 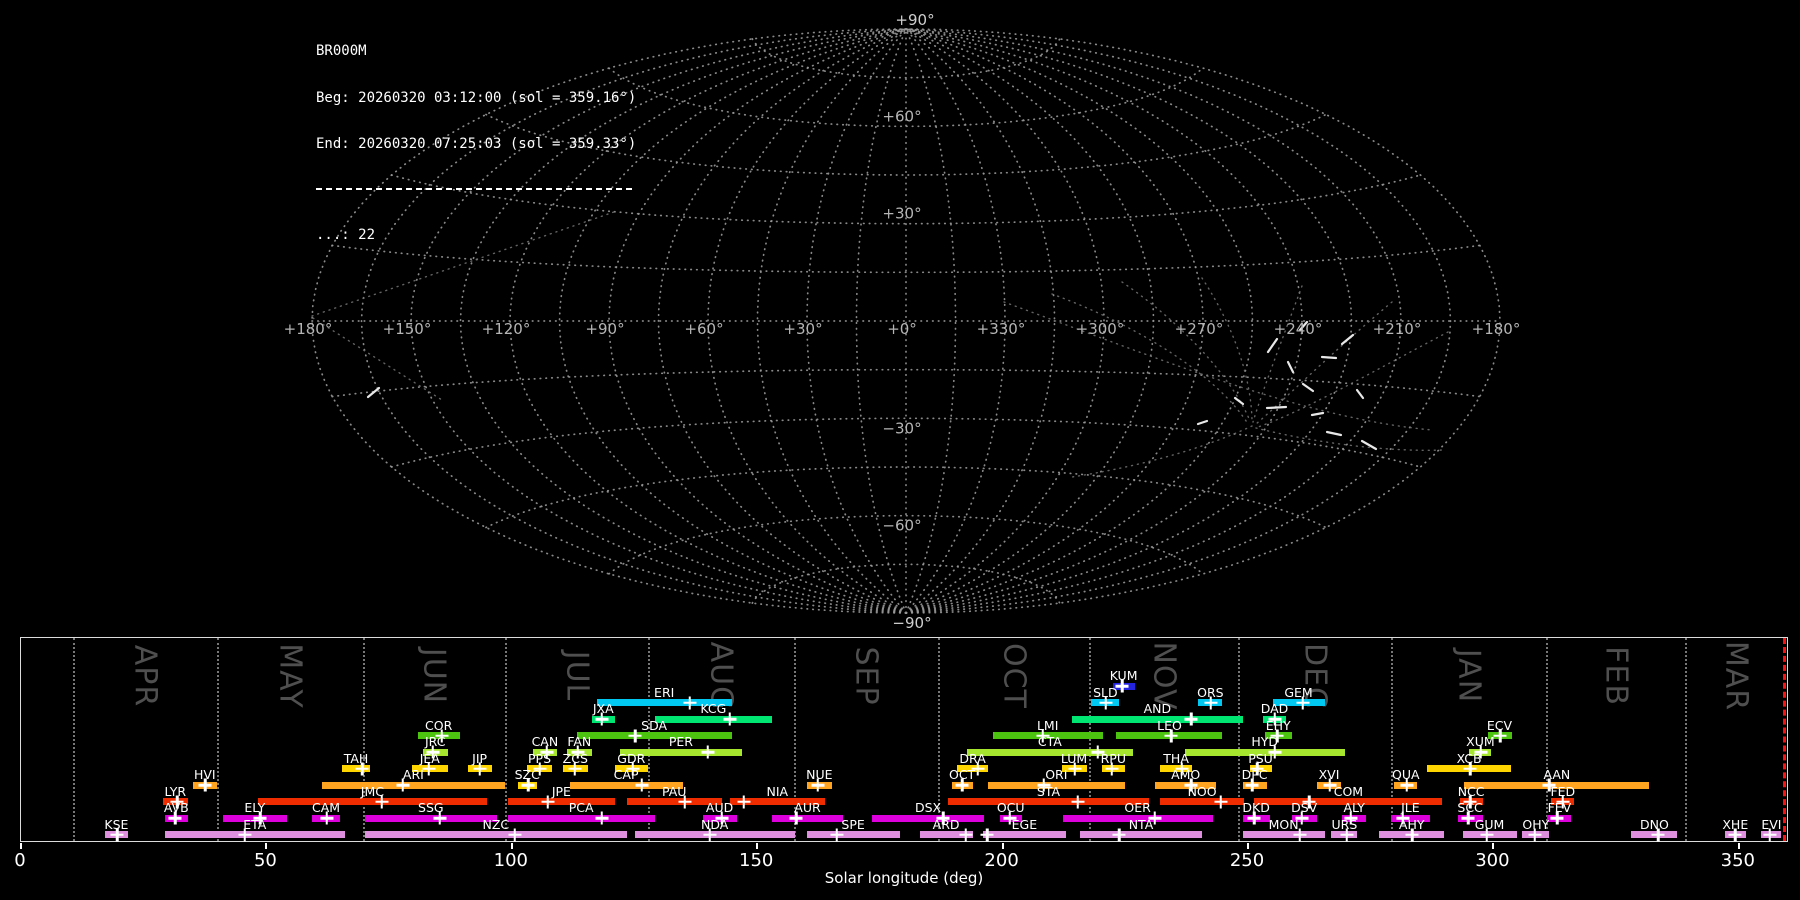 I want to click on shower-code-dpc: DPC, so click(x=1254, y=774).